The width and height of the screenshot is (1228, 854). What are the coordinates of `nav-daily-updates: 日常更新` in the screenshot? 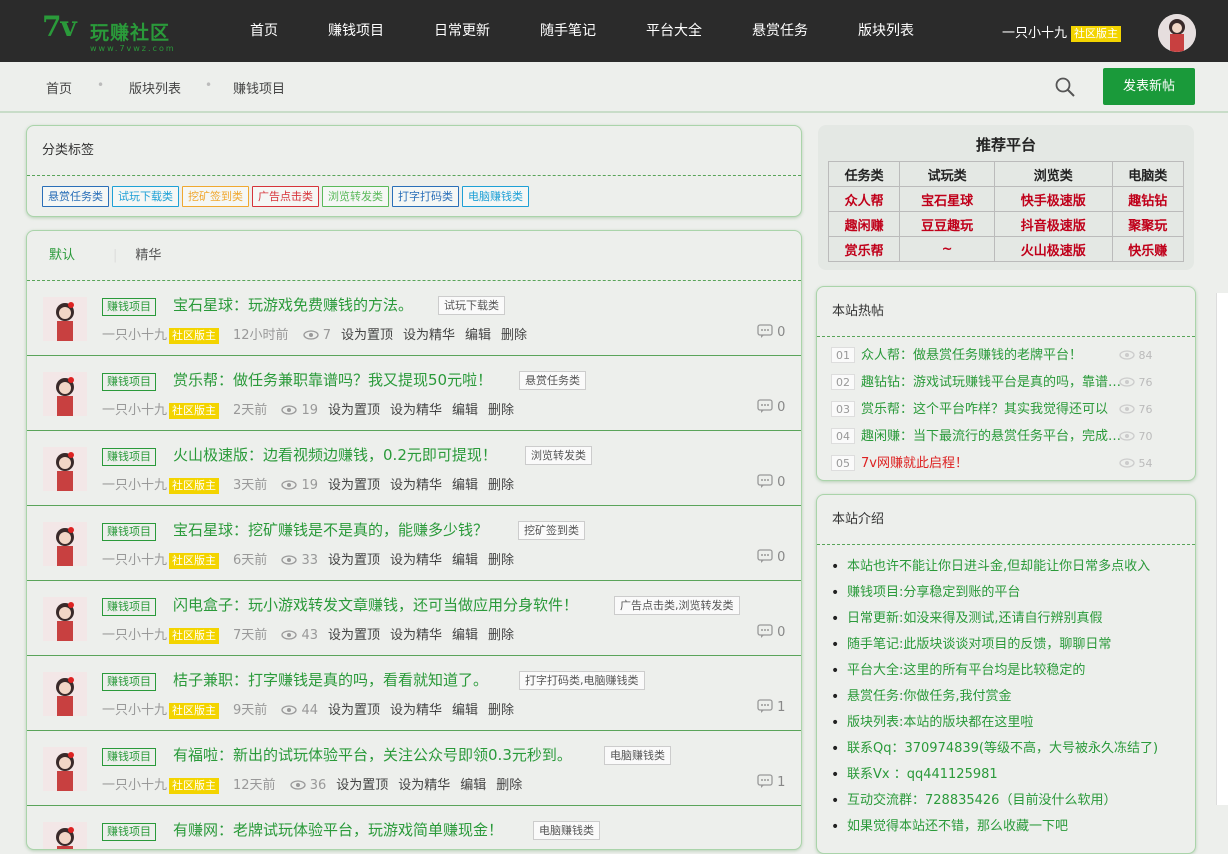 It's located at (462, 31).